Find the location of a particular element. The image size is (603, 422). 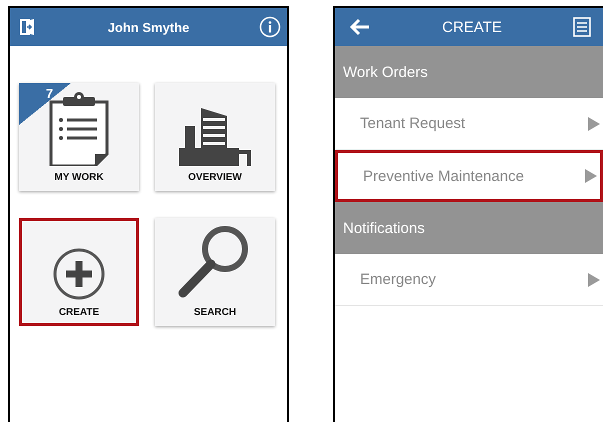

count-badge: 7 is located at coordinates (45, 104).